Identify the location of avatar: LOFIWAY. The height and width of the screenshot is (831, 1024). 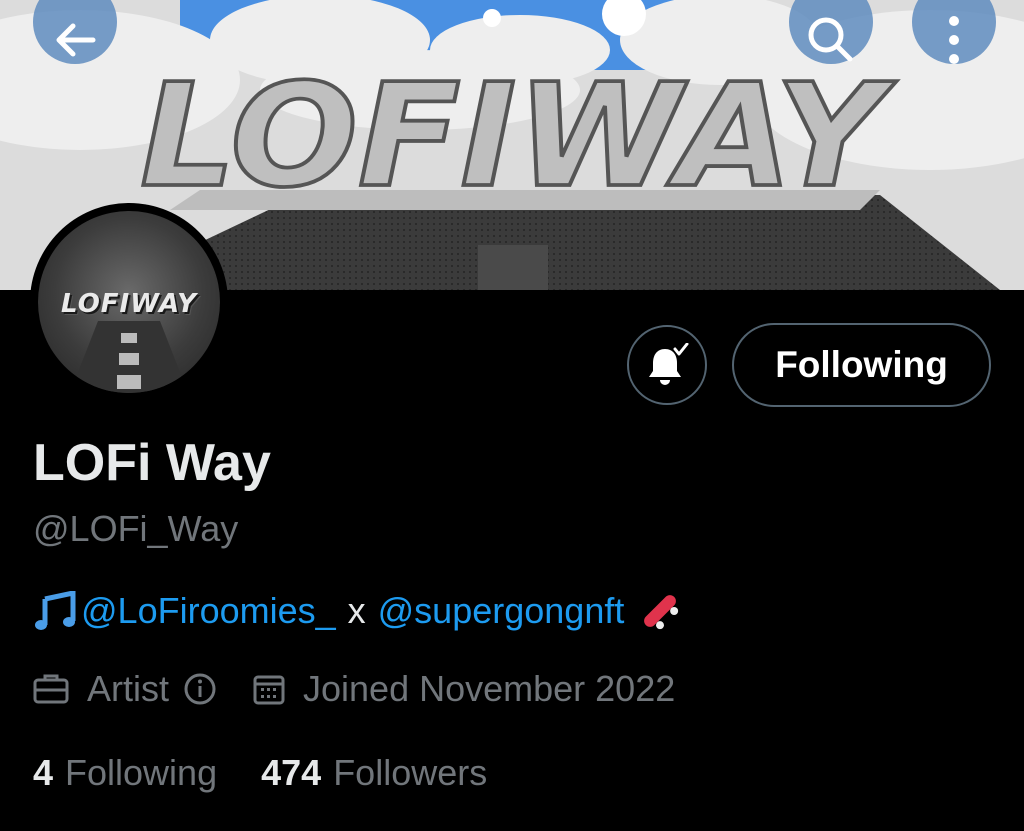
(129, 302).